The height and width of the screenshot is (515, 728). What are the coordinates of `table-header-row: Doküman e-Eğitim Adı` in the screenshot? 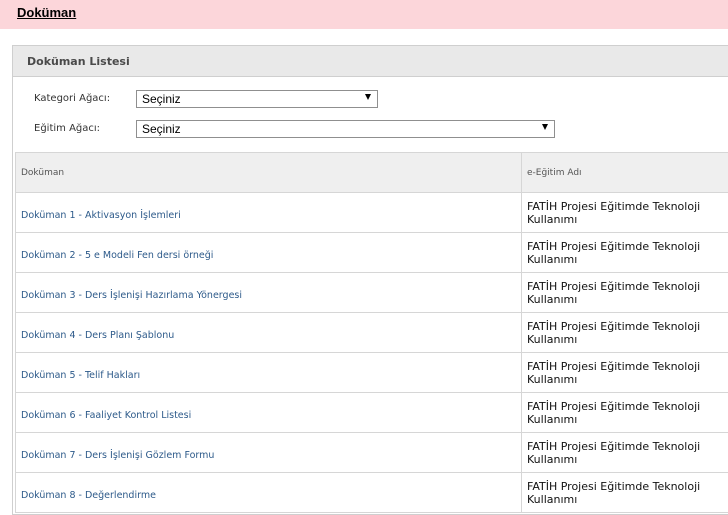 It's located at (372, 173).